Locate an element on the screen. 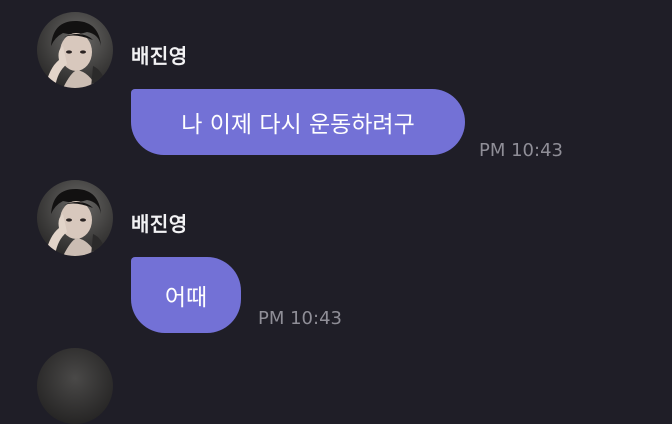 Image resolution: width=672 pixels, height=424 pixels. message-text: 어때 is located at coordinates (186, 298).